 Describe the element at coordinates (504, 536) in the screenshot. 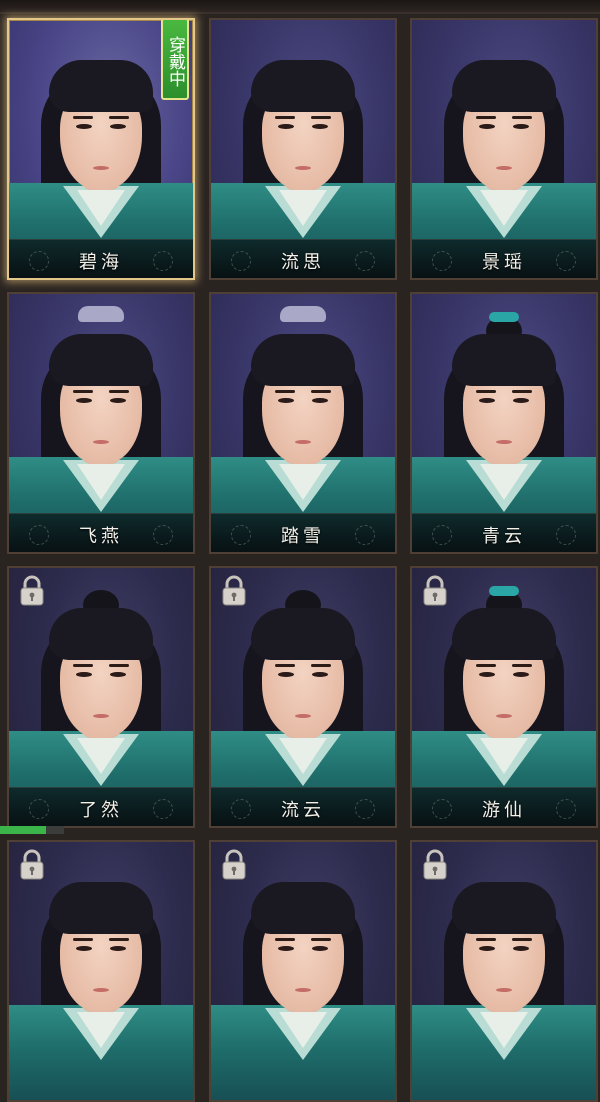

I see `hairstyle-name: 青云` at that location.